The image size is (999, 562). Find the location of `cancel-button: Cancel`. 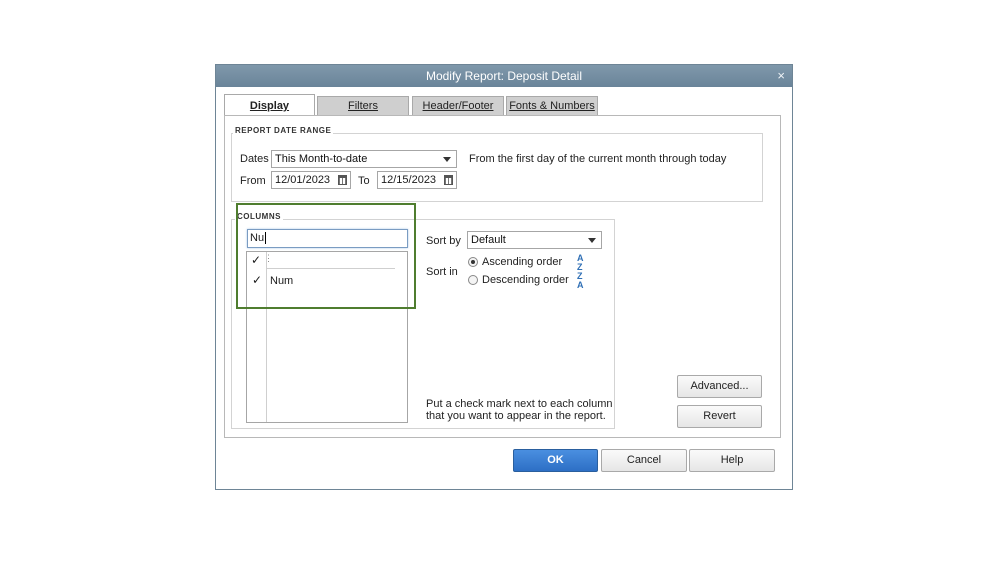

cancel-button: Cancel is located at coordinates (644, 460).